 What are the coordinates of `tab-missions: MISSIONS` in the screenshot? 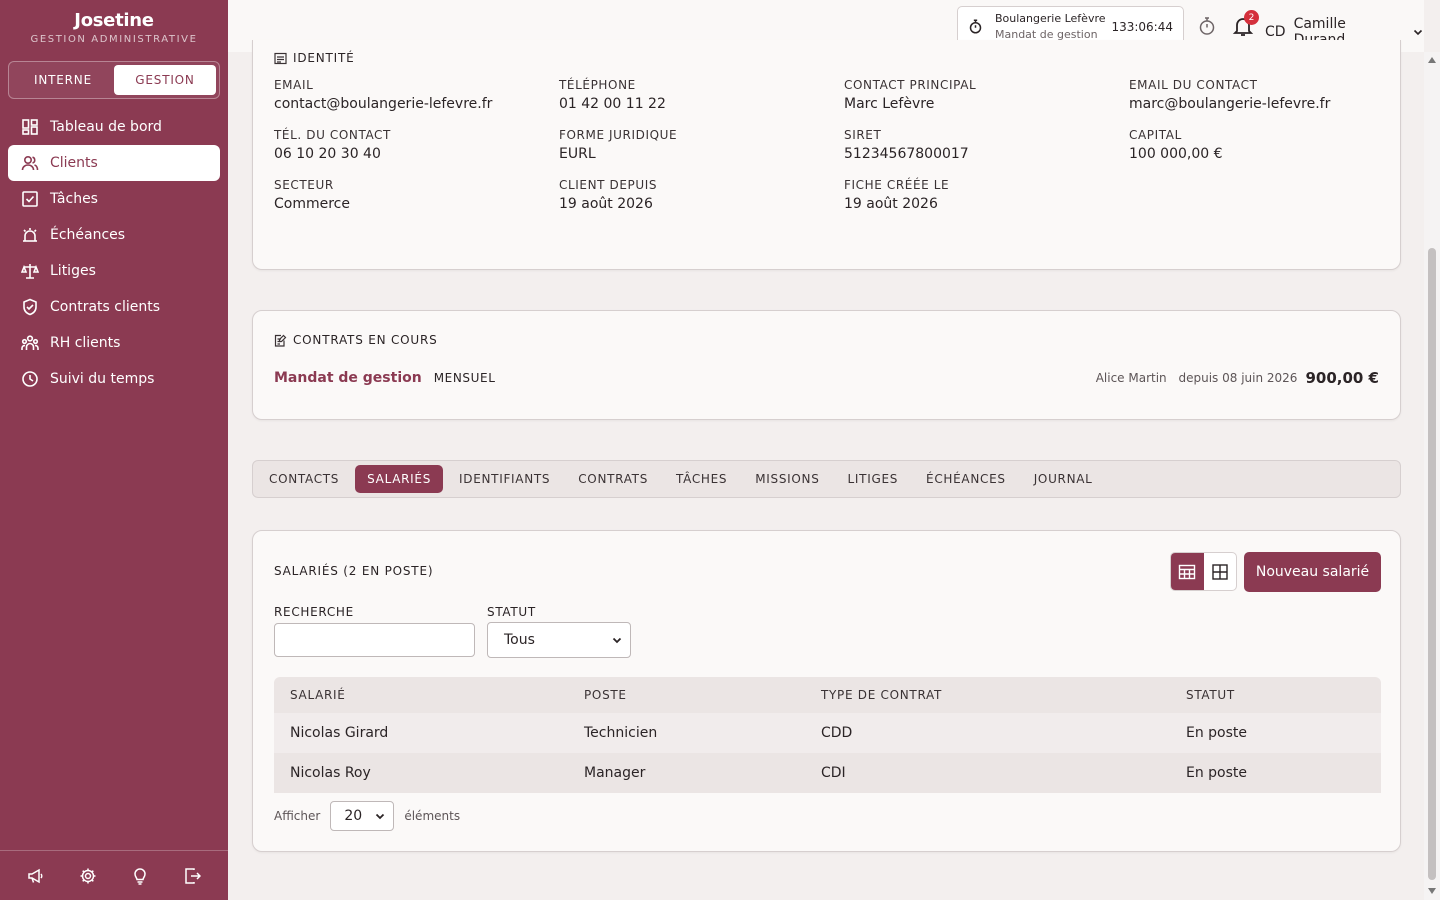 It's located at (787, 479).